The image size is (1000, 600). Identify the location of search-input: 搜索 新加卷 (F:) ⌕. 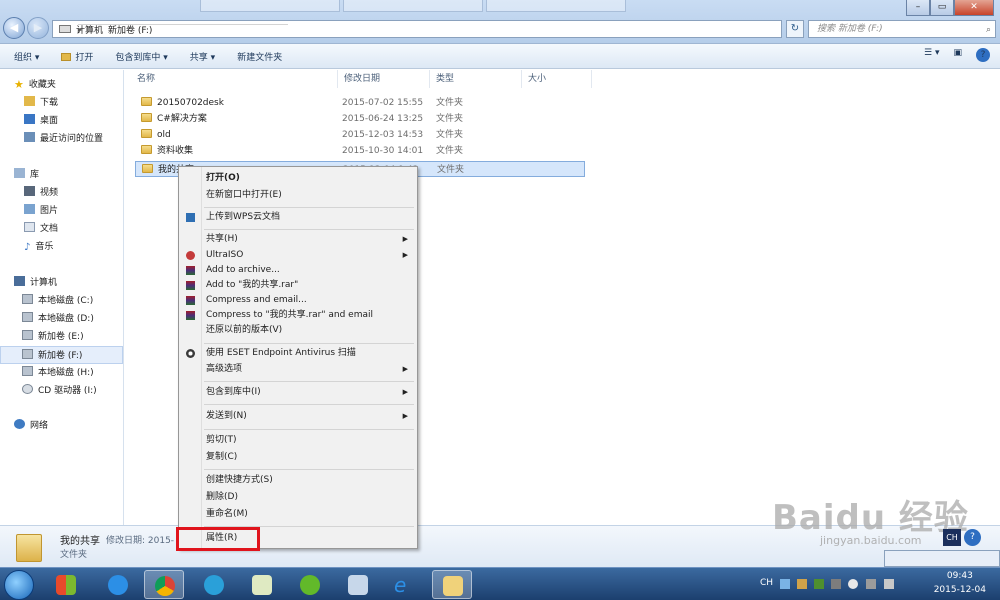
(902, 29).